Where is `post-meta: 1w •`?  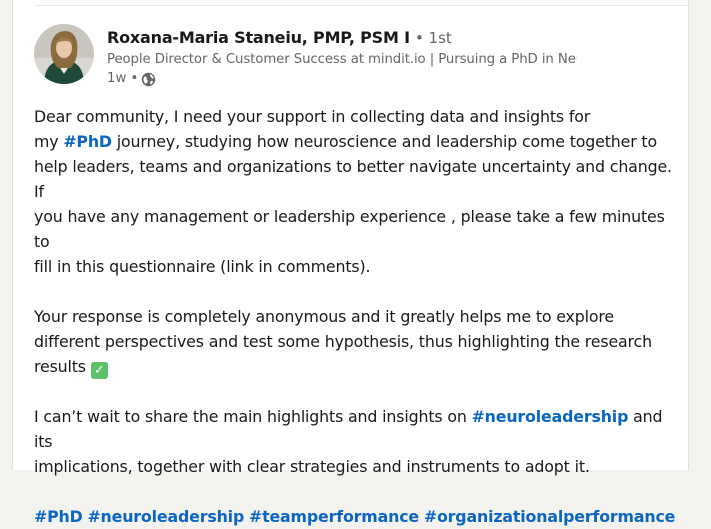 post-meta: 1w • is located at coordinates (131, 79).